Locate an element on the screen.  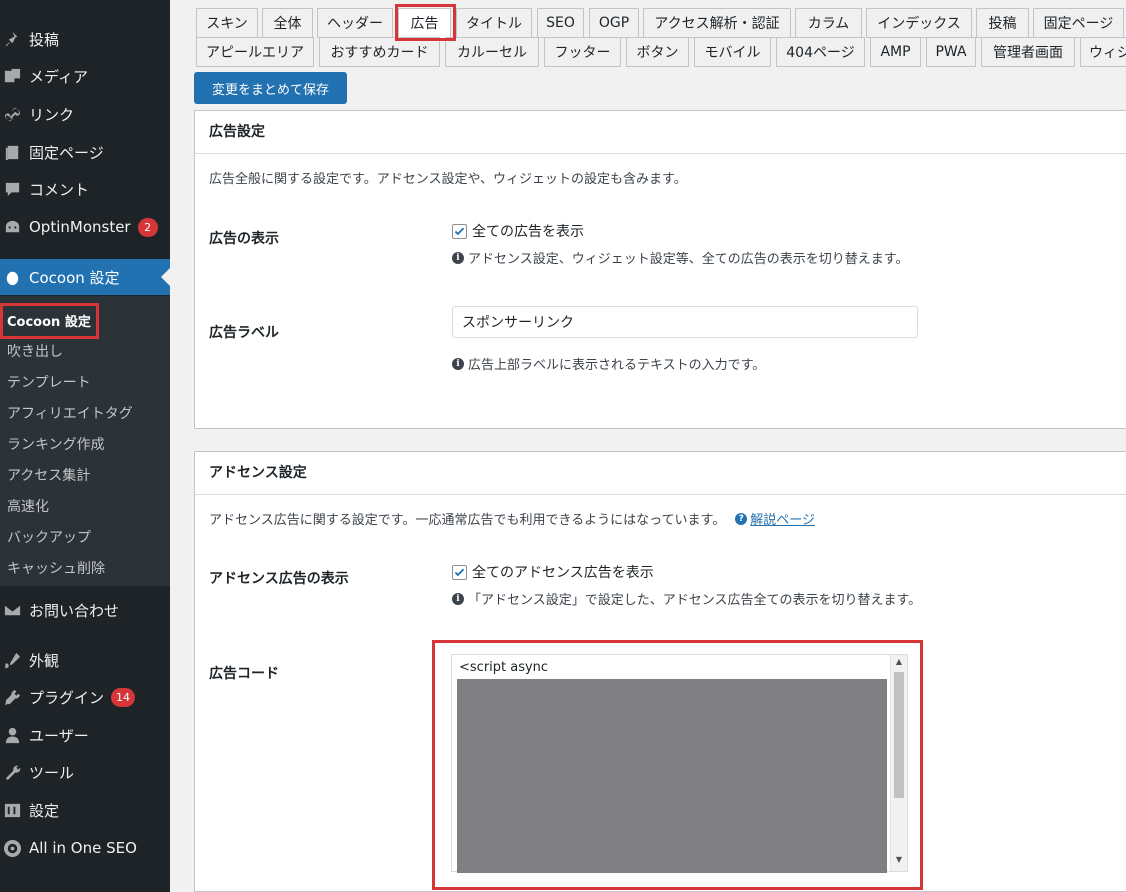
tab-title: タイトル is located at coordinates (494, 23).